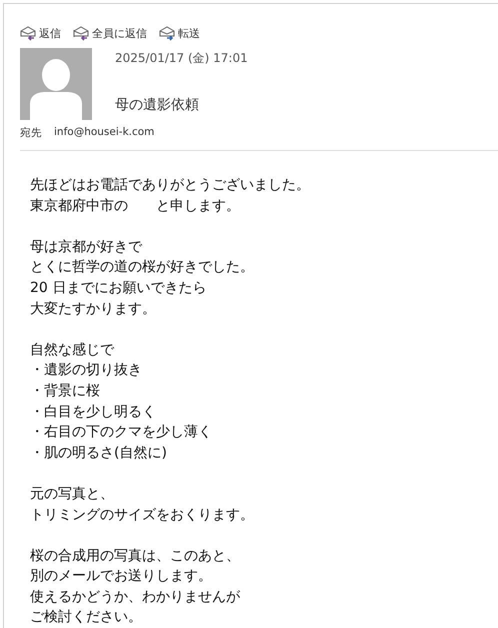 This screenshot has width=498, height=628. I want to click on body-line: ・遺影の切り抜き, so click(86, 370).